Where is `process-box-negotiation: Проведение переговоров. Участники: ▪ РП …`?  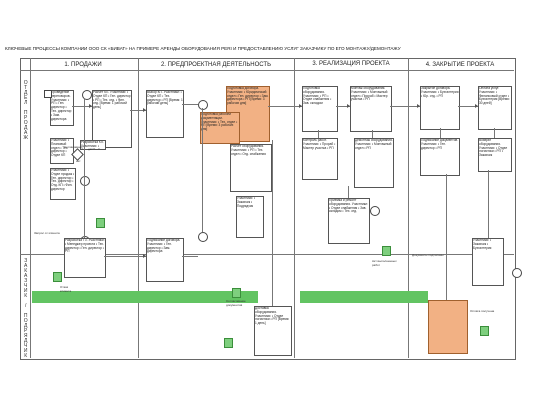
process-box-negotiation: Проведение переговоров. Участники: ▪ РП … is located at coordinates (62, 108).